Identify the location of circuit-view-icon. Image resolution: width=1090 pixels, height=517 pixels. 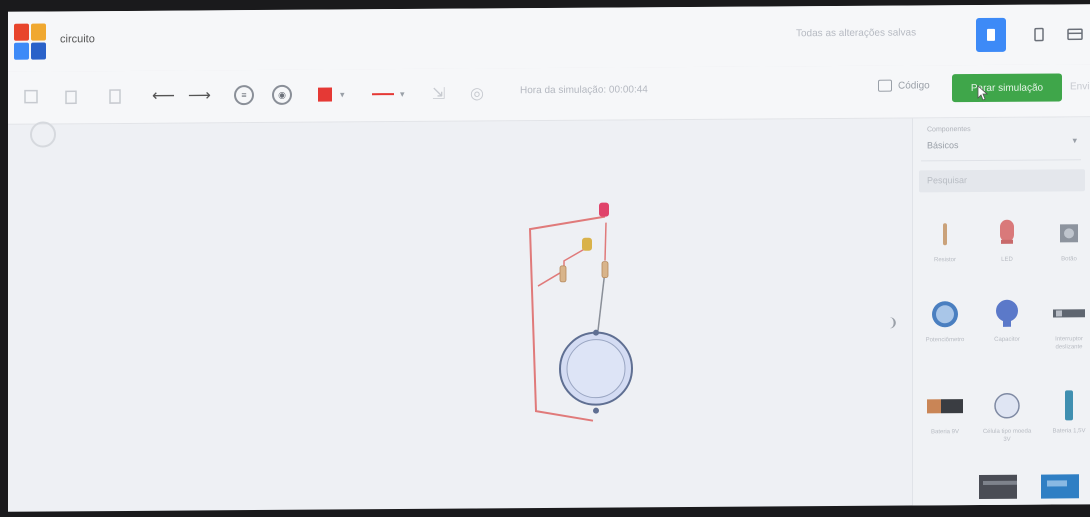
(991, 34).